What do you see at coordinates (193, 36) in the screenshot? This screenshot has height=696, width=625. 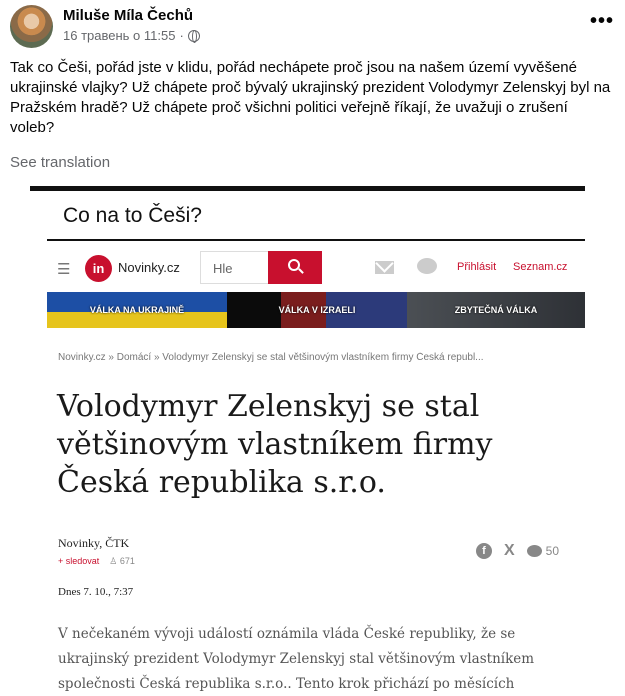 I see `globe-icon` at bounding box center [193, 36].